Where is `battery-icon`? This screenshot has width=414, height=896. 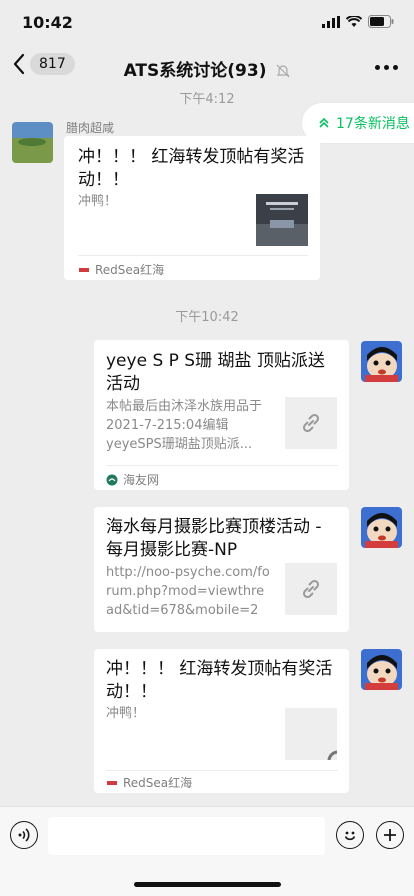 battery-icon is located at coordinates (381, 21).